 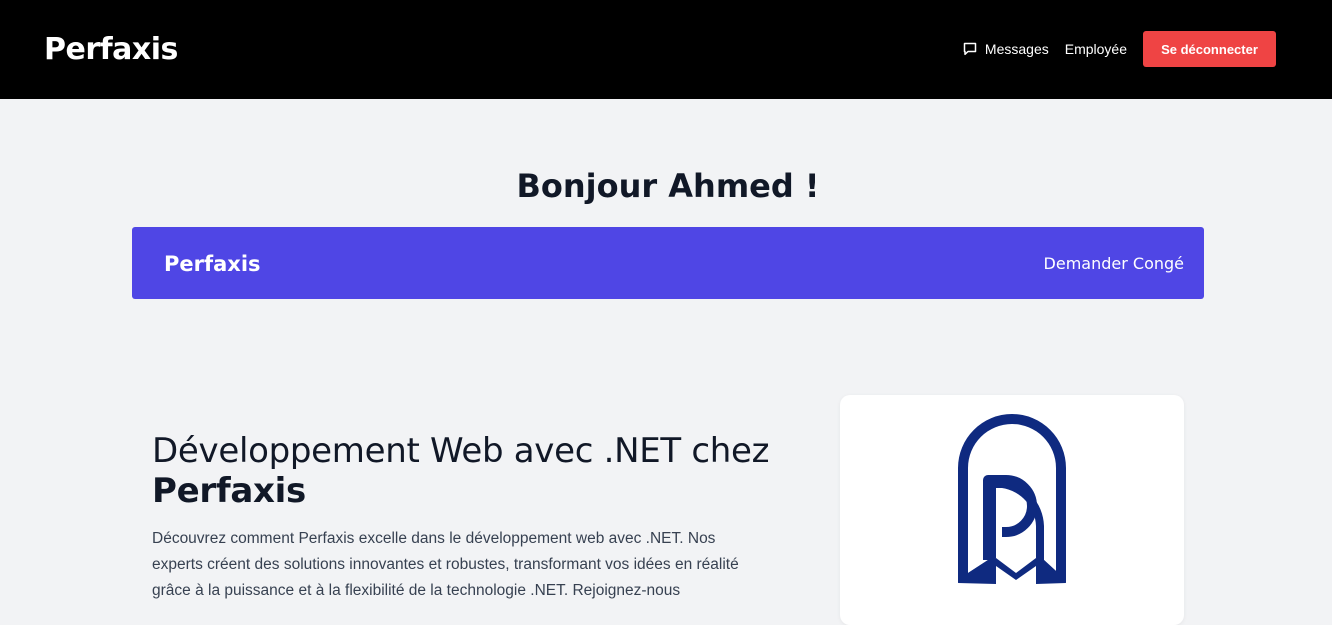 What do you see at coordinates (111, 50) in the screenshot?
I see `brand-logo-link: Perfaxis` at bounding box center [111, 50].